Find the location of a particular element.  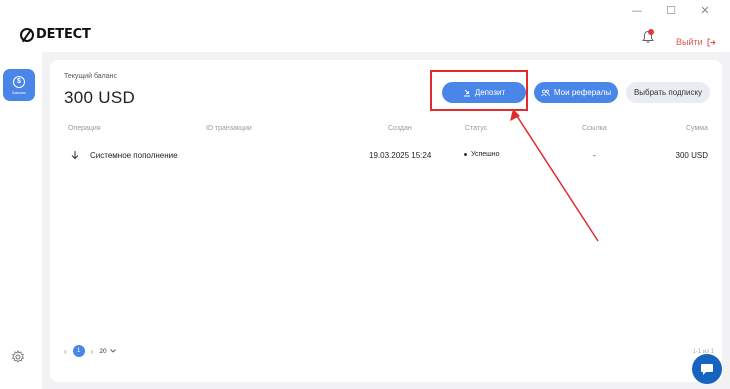

chat-button is located at coordinates (707, 369).